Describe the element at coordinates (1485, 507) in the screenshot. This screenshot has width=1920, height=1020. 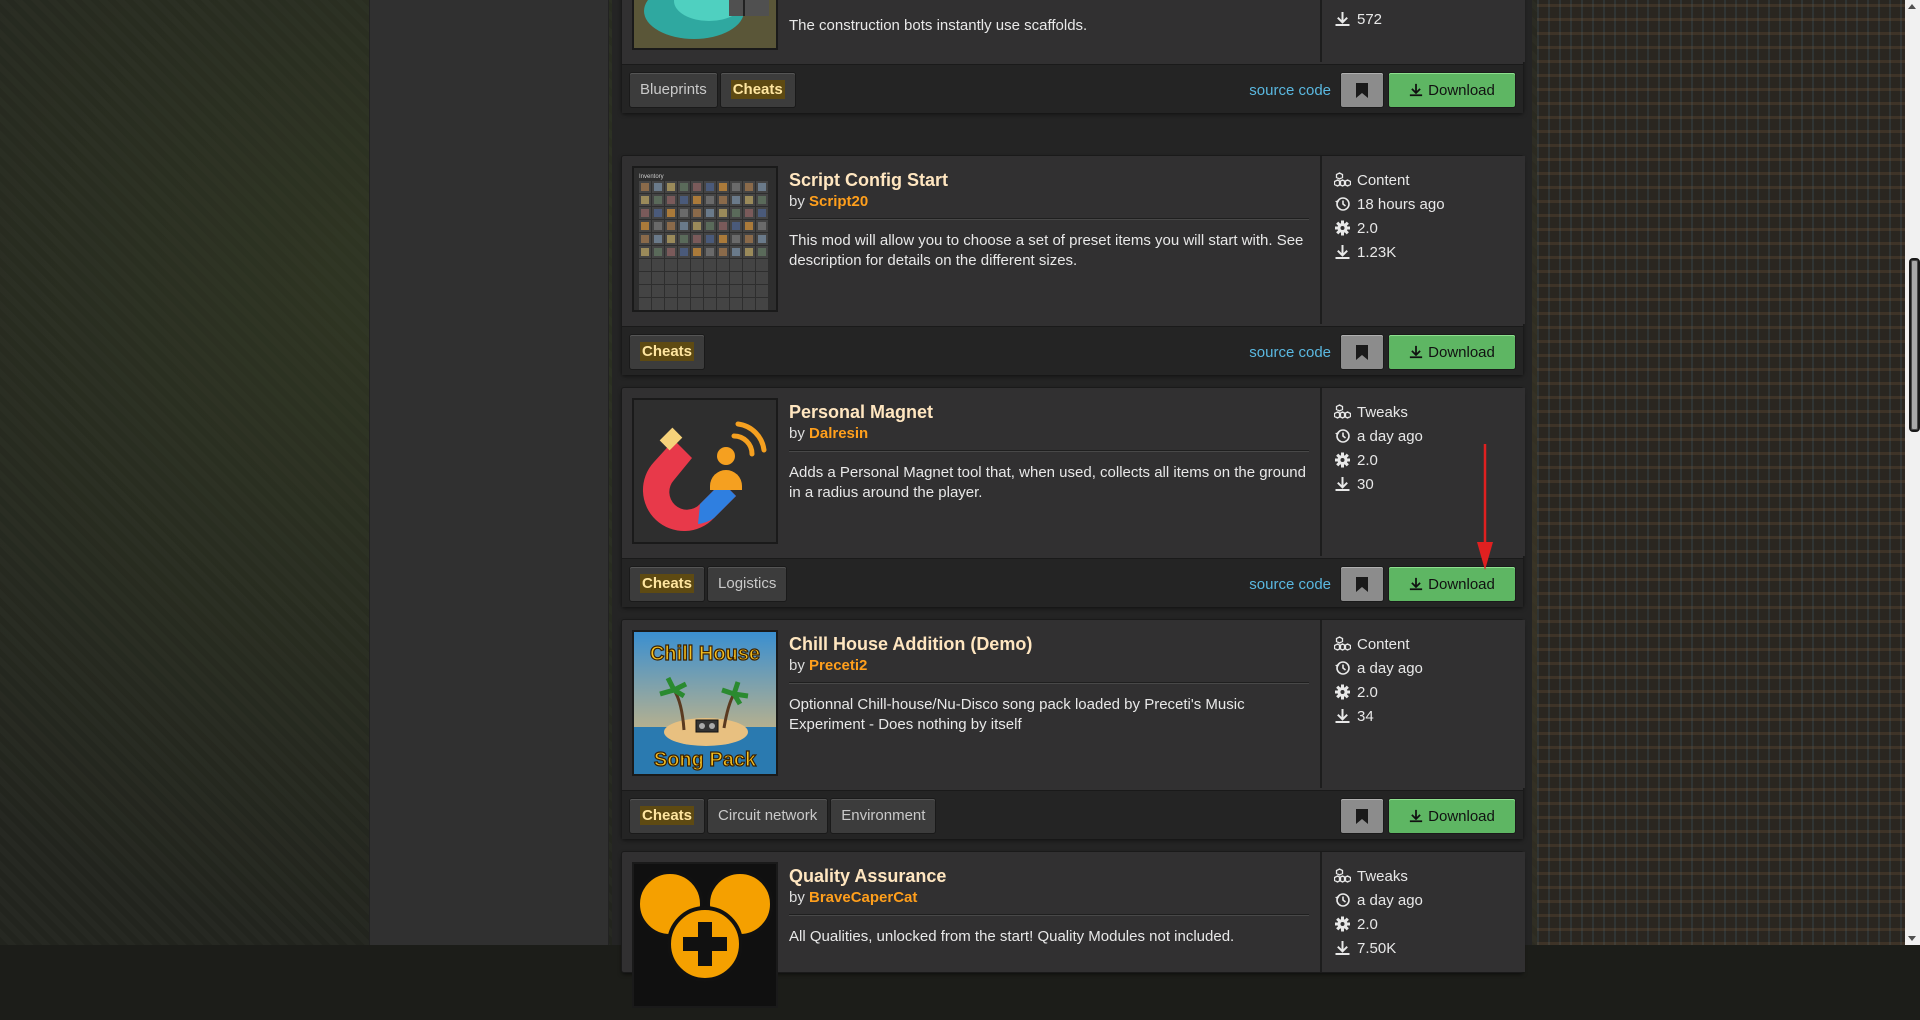
I see `annotation-arrow-icon` at that location.